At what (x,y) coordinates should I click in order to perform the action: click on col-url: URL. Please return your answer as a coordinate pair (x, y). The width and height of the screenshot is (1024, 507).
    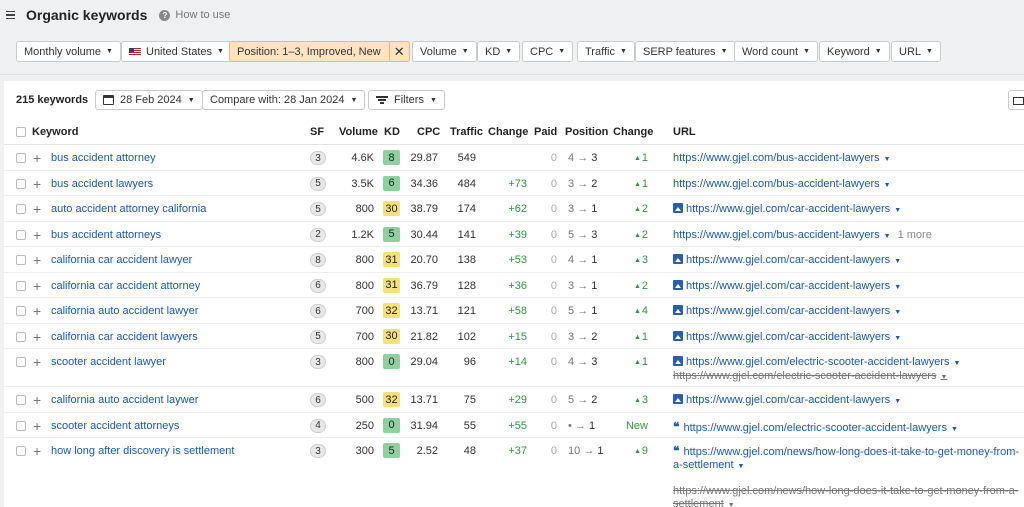
    Looking at the image, I should click on (684, 132).